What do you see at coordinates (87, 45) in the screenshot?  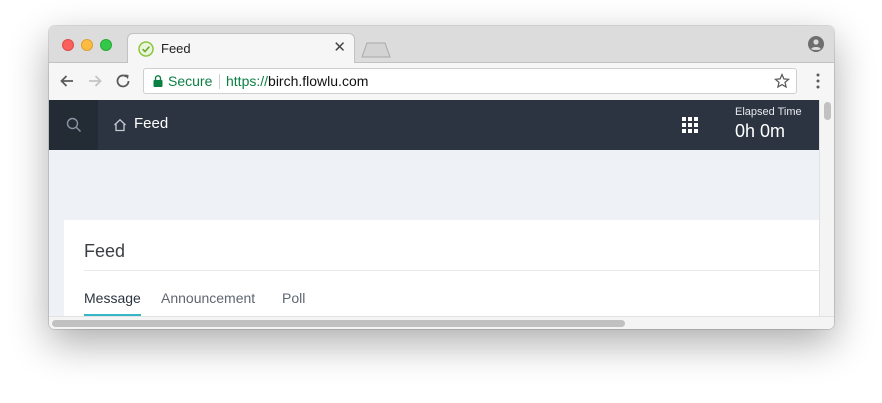 I see `window-minimize-button` at bounding box center [87, 45].